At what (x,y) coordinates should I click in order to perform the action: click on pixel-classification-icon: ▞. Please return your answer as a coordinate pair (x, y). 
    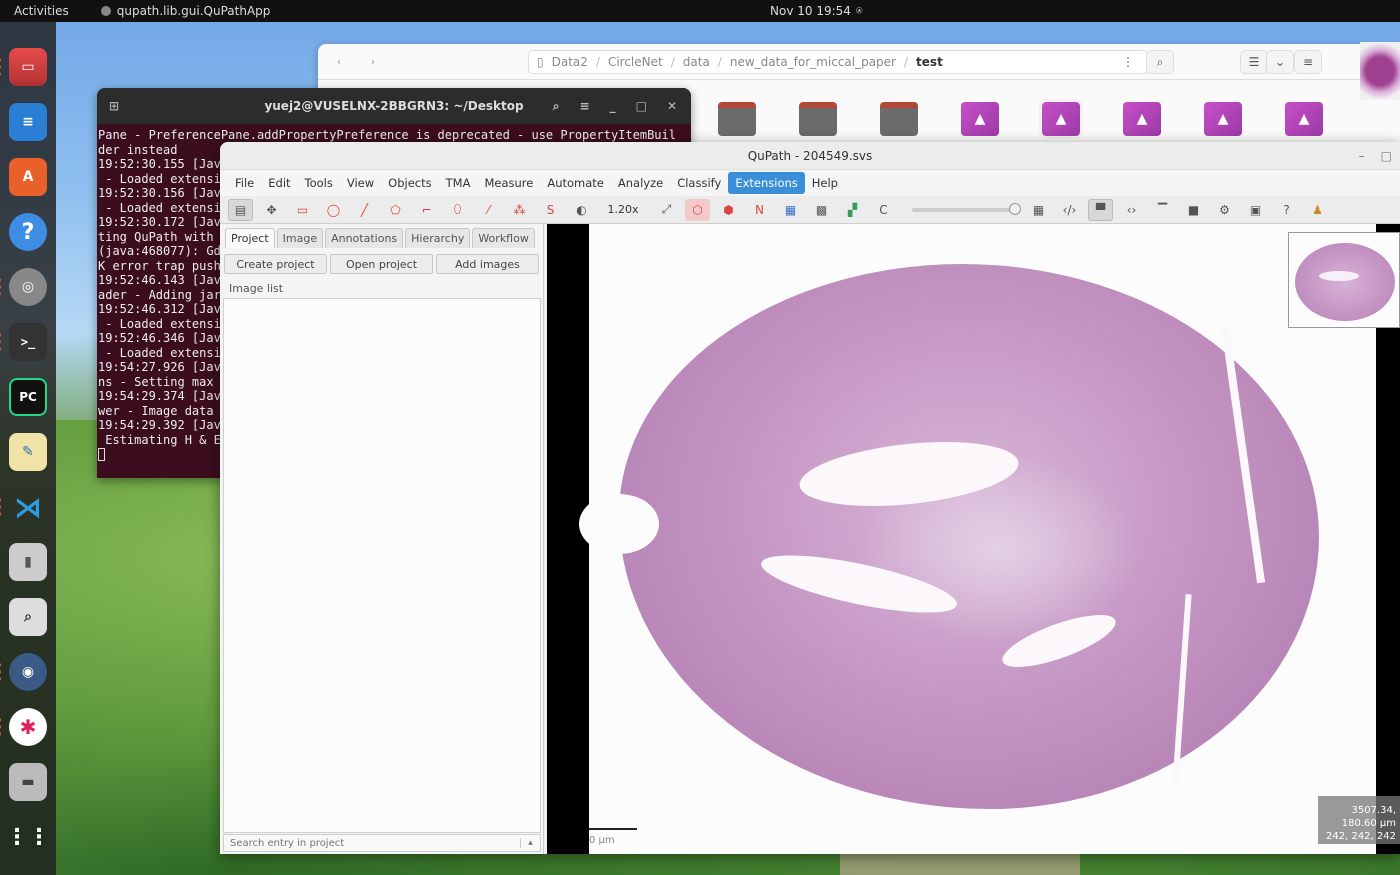
    Looking at the image, I should click on (852, 210).